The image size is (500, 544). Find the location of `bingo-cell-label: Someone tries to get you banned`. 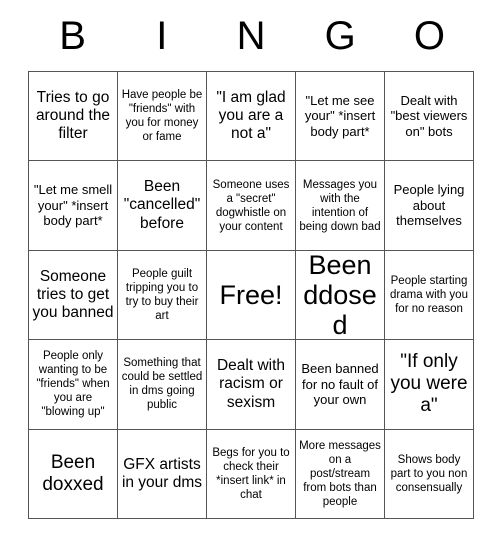

bingo-cell-label: Someone tries to get you banned is located at coordinates (73, 294).